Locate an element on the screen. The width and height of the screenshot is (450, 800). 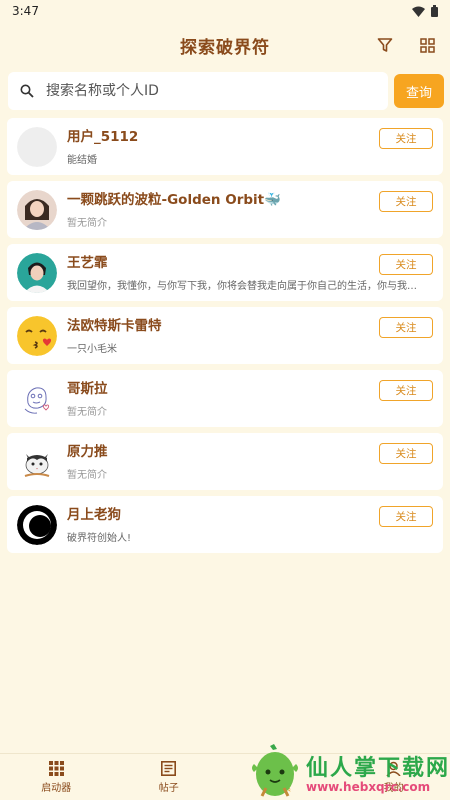
apps-grid-icon is located at coordinates (56, 768).